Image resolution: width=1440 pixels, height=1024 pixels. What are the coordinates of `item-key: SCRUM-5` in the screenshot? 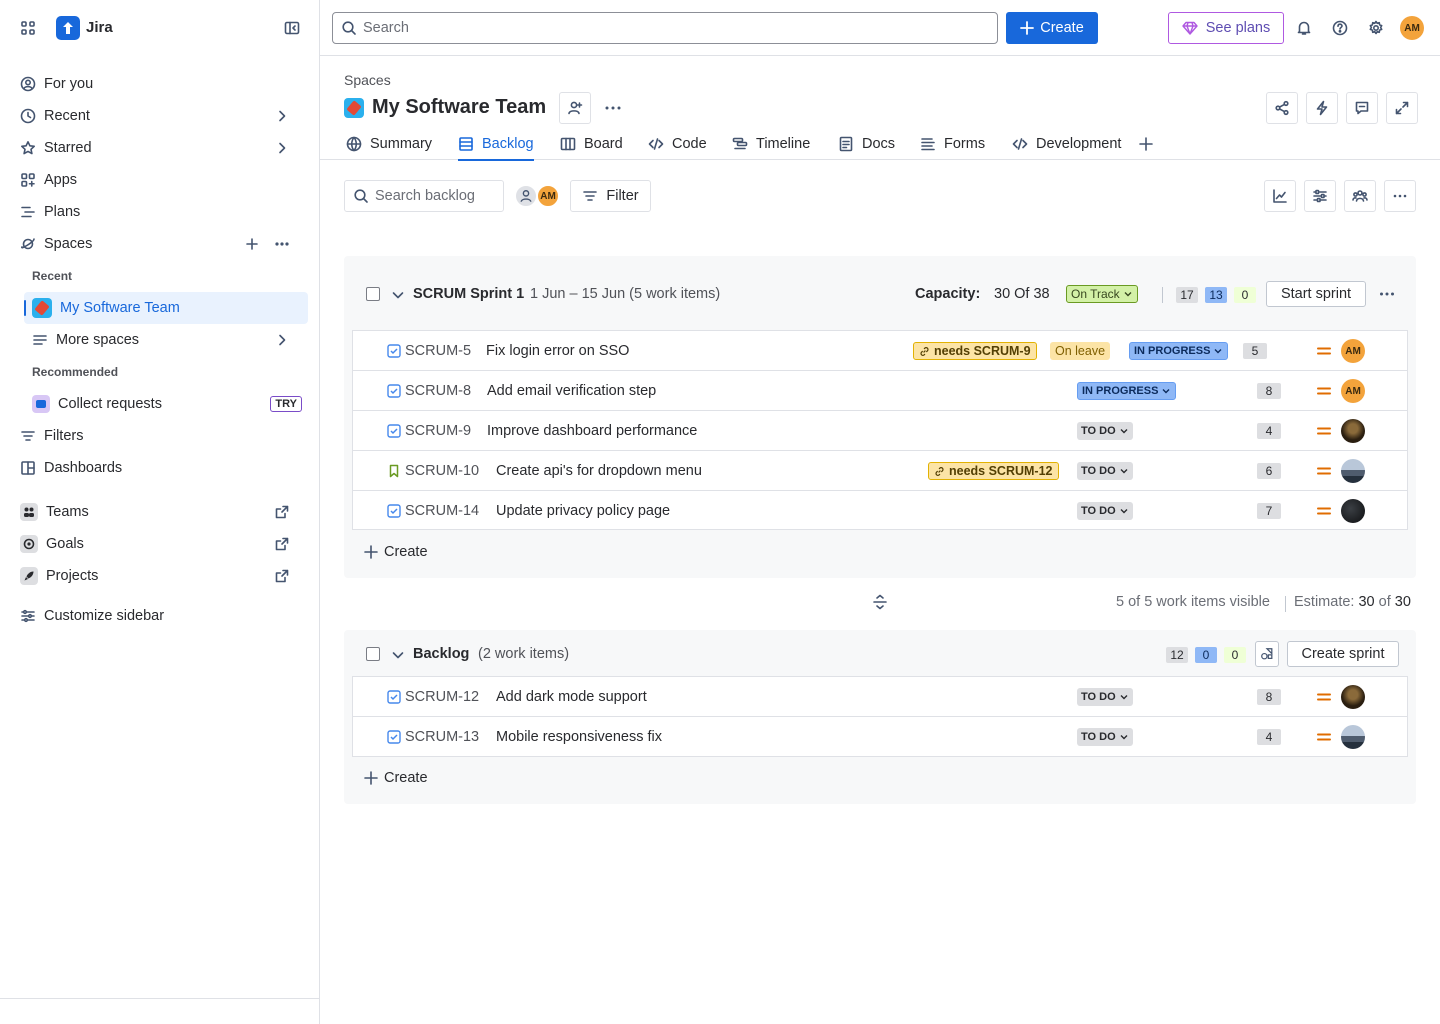 It's located at (438, 351).